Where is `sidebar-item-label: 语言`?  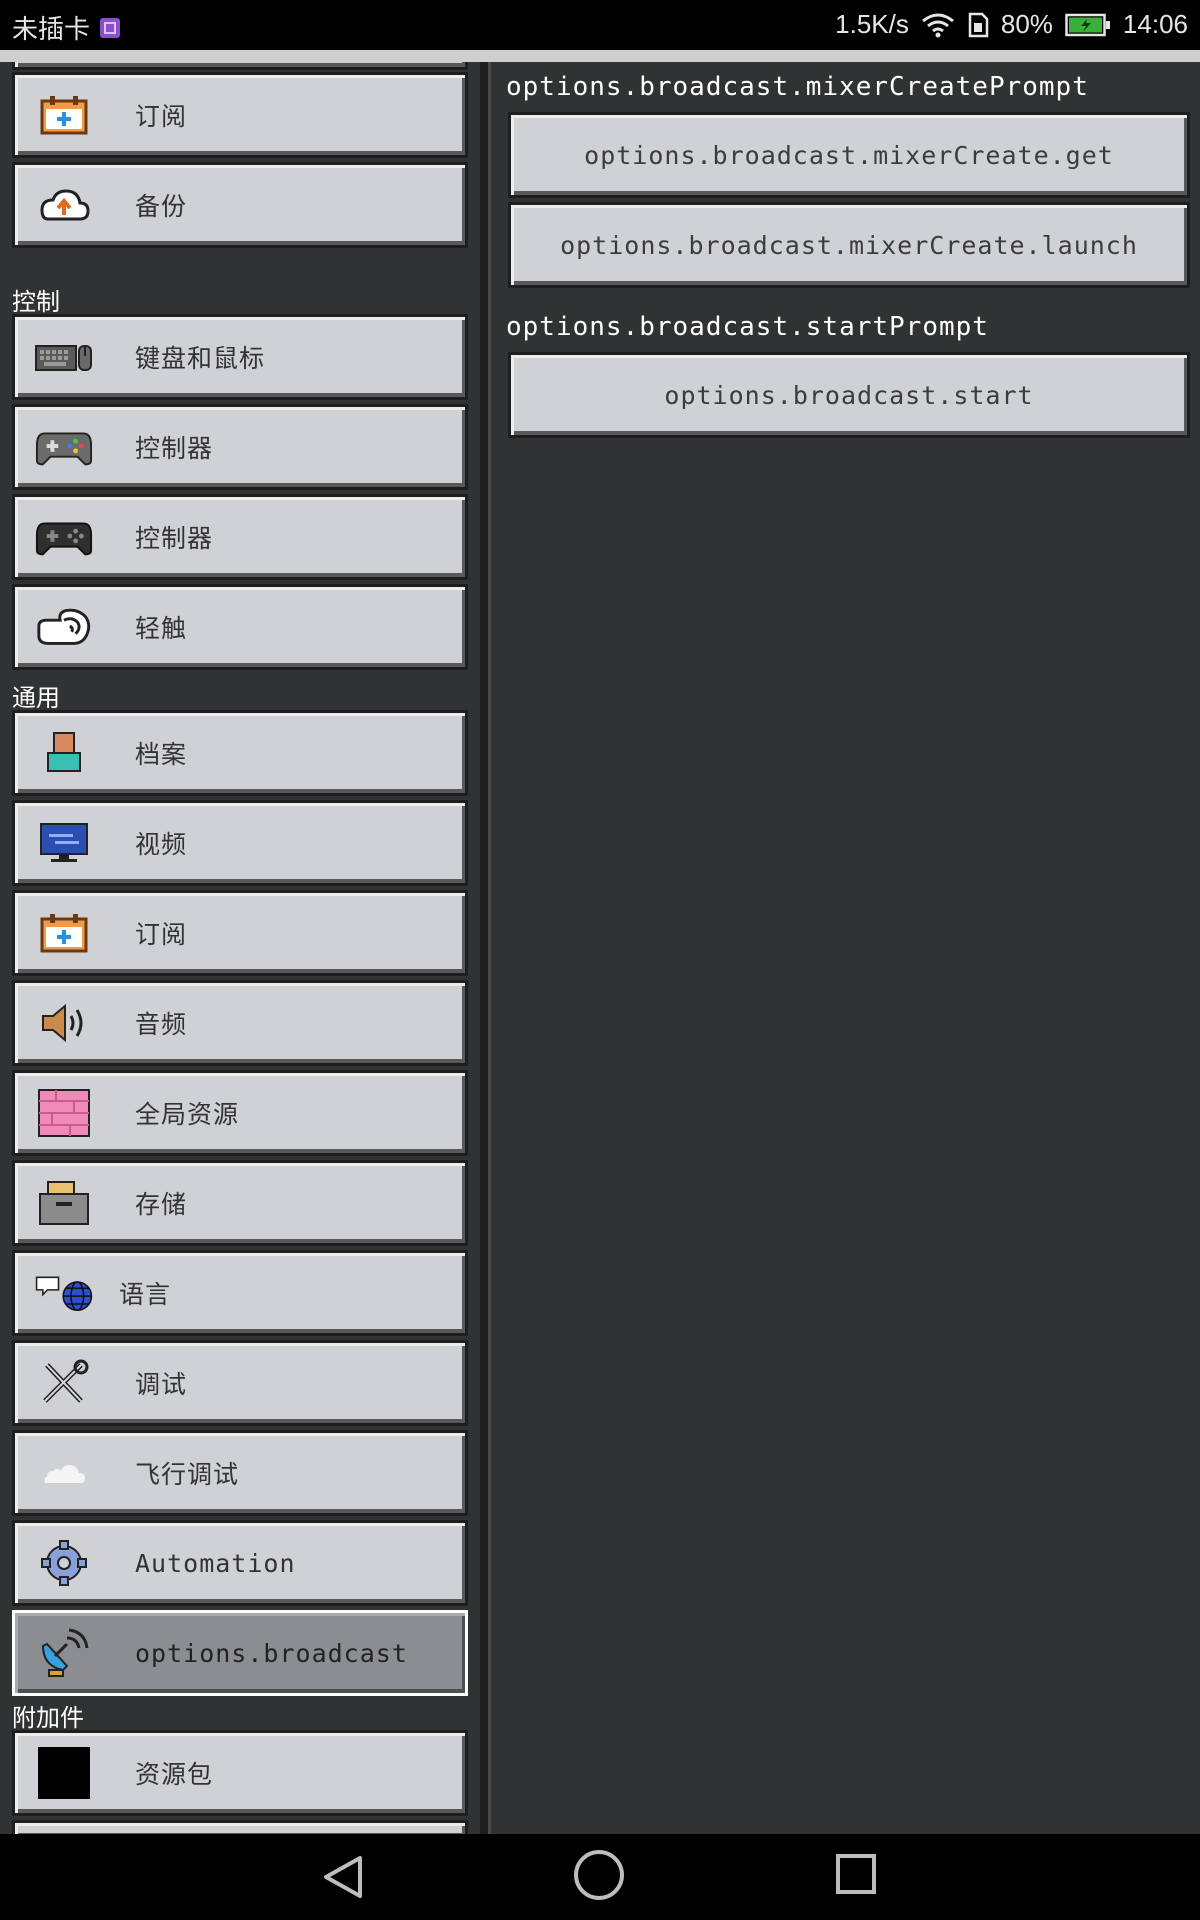 sidebar-item-label: 语言 is located at coordinates (145, 1294).